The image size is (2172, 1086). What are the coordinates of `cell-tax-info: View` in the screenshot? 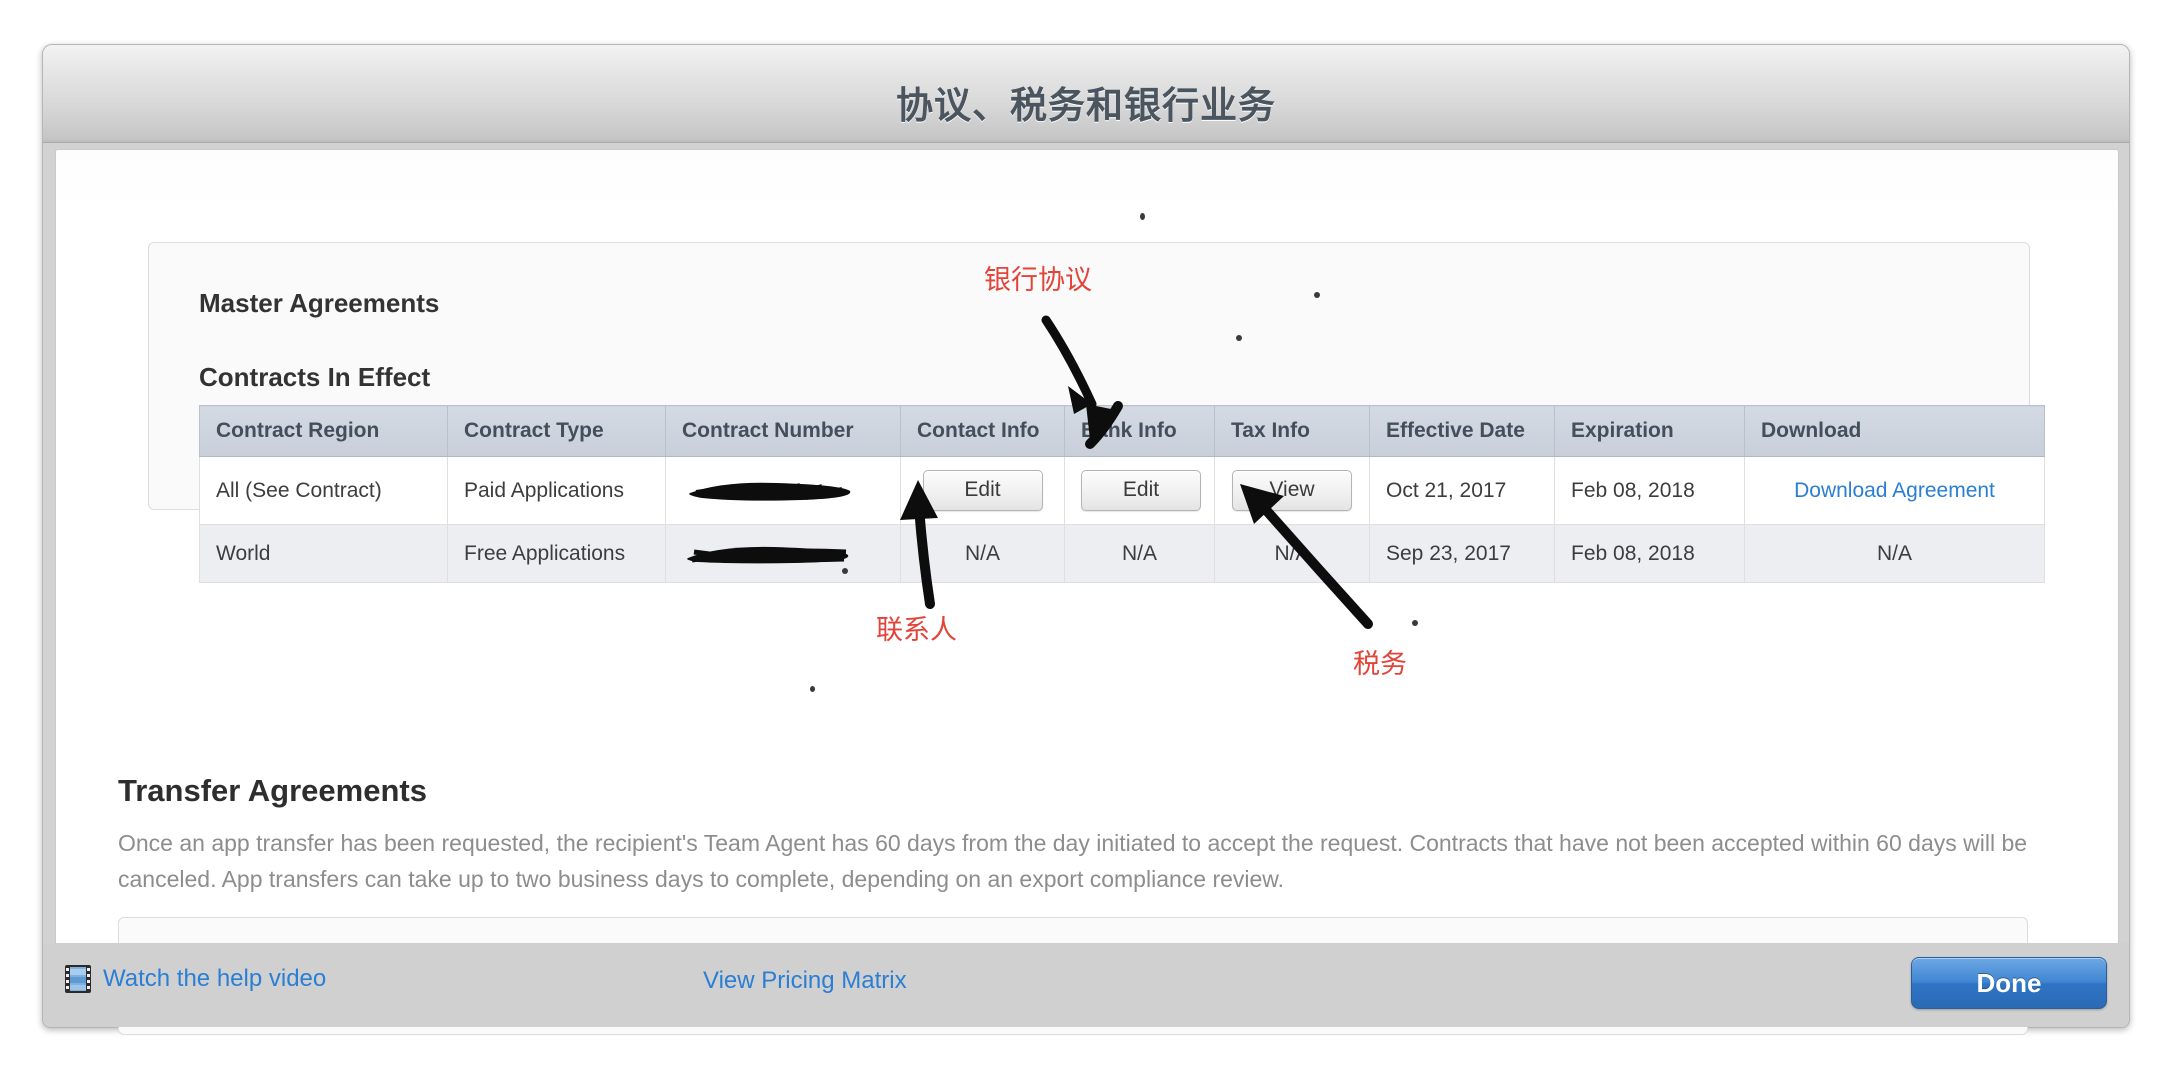 It's located at (1292, 490).